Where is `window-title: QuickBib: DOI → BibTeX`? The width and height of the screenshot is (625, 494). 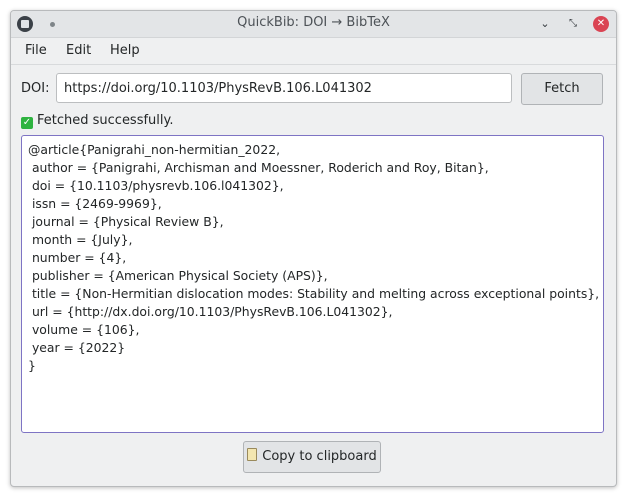
window-title: QuickBib: DOI → BibTeX is located at coordinates (313, 22).